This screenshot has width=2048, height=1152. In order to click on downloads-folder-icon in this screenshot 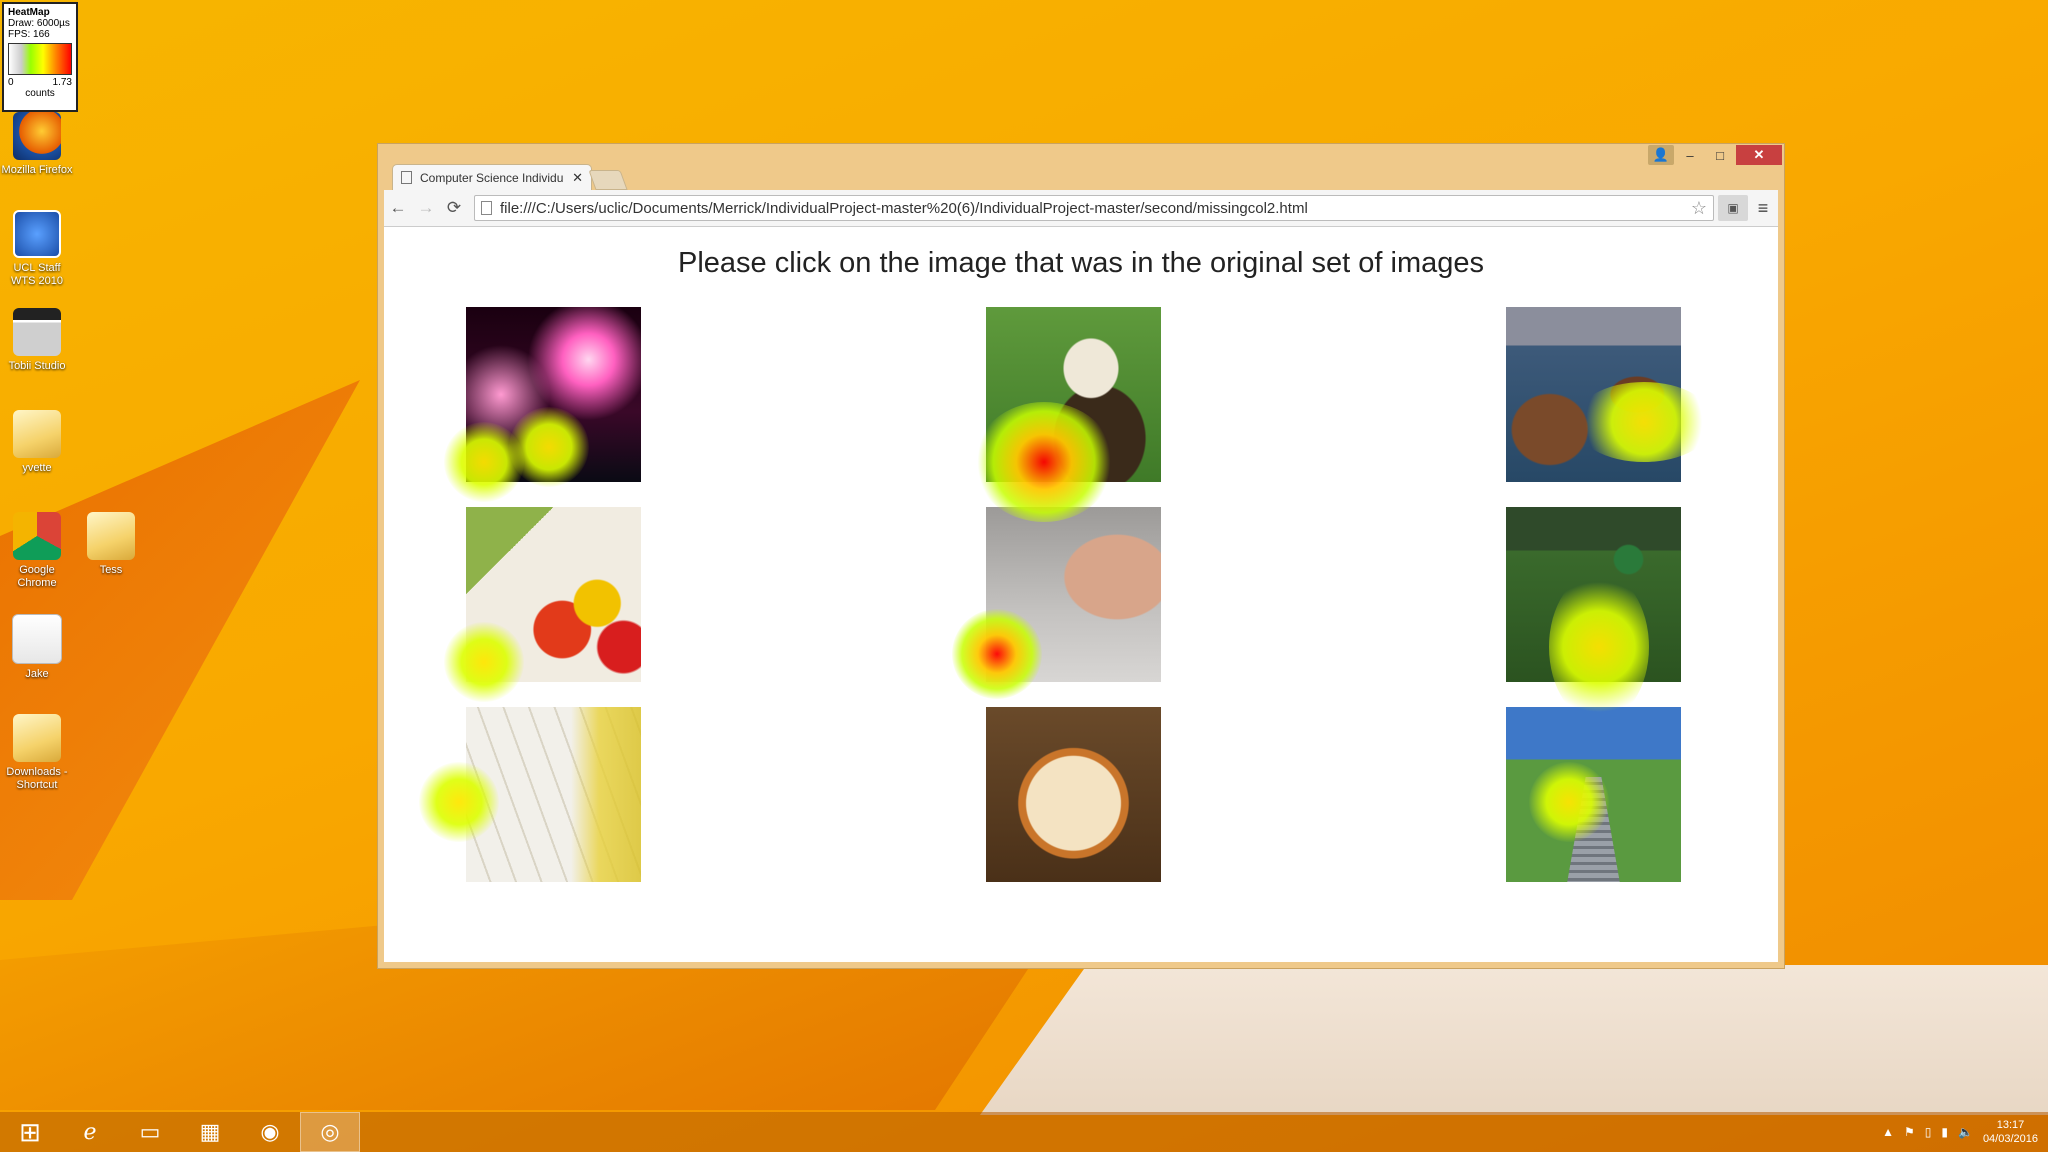, I will do `click(37, 738)`.